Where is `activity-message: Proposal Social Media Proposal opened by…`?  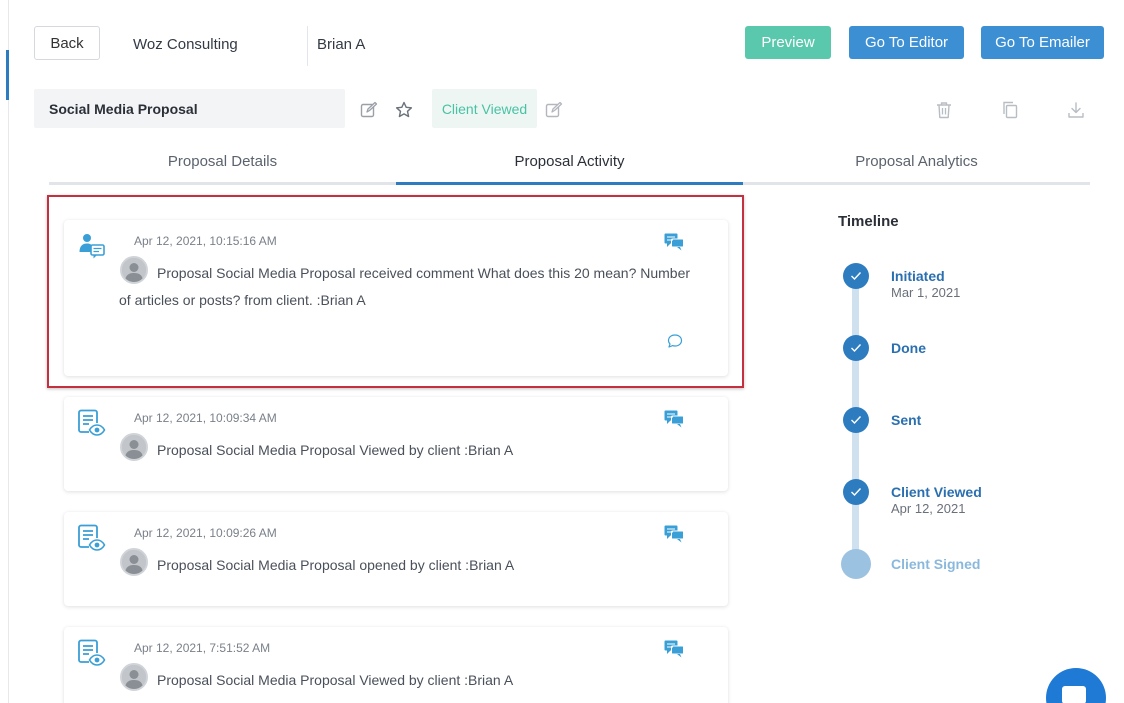 activity-message: Proposal Social Media Proposal opened by… is located at coordinates (336, 565).